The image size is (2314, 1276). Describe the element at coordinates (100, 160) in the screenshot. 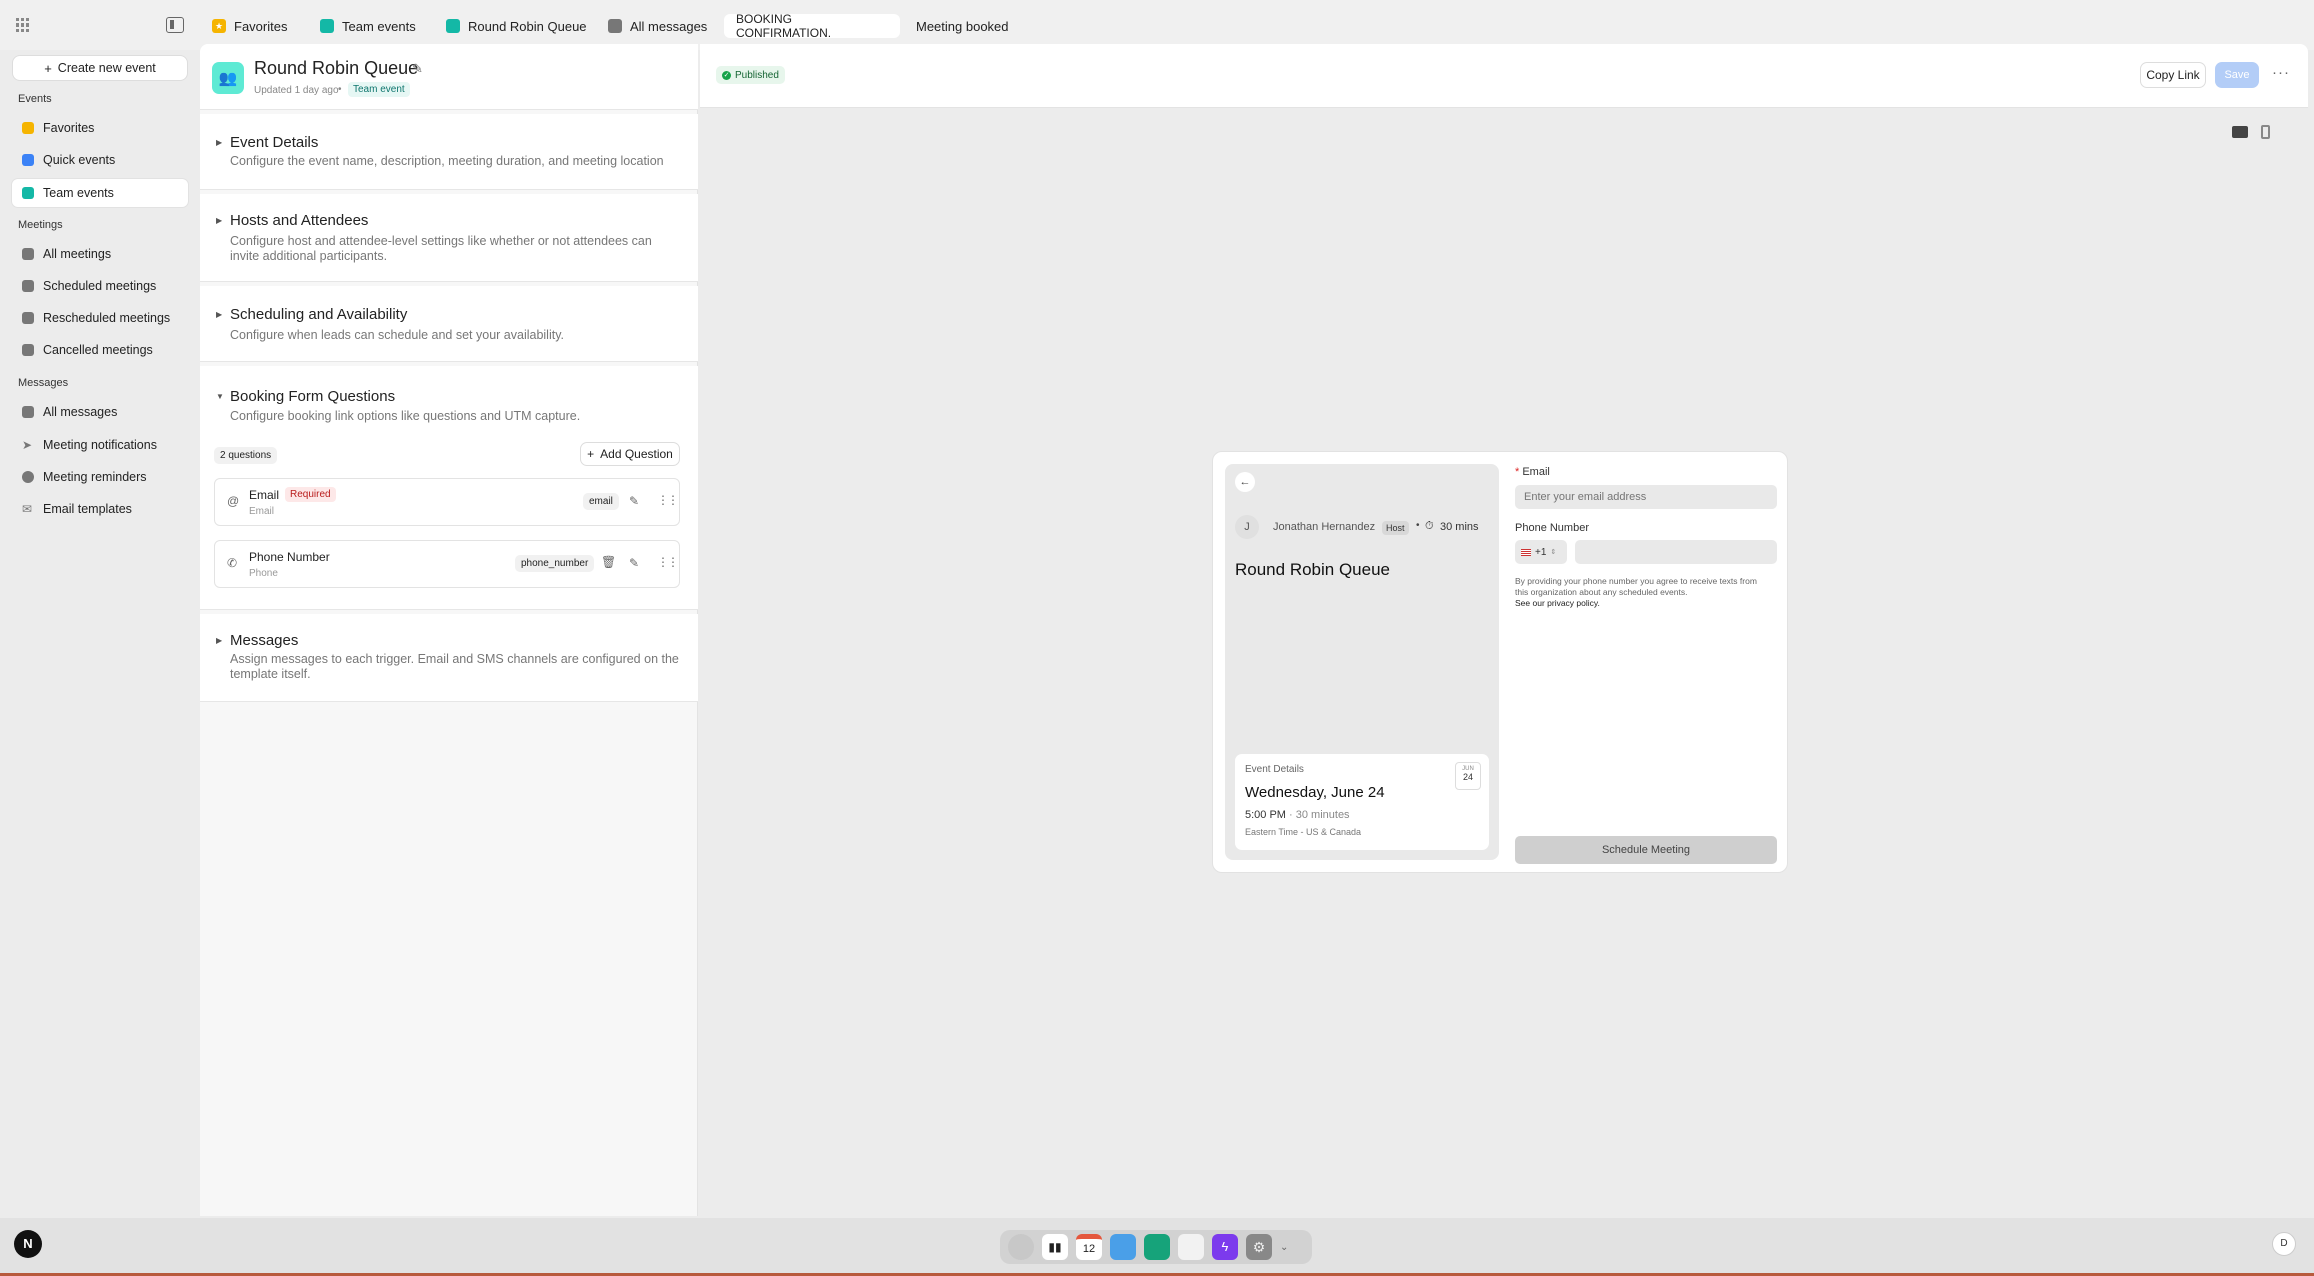

I see `sidebar-item-quick-events: Quick events` at that location.